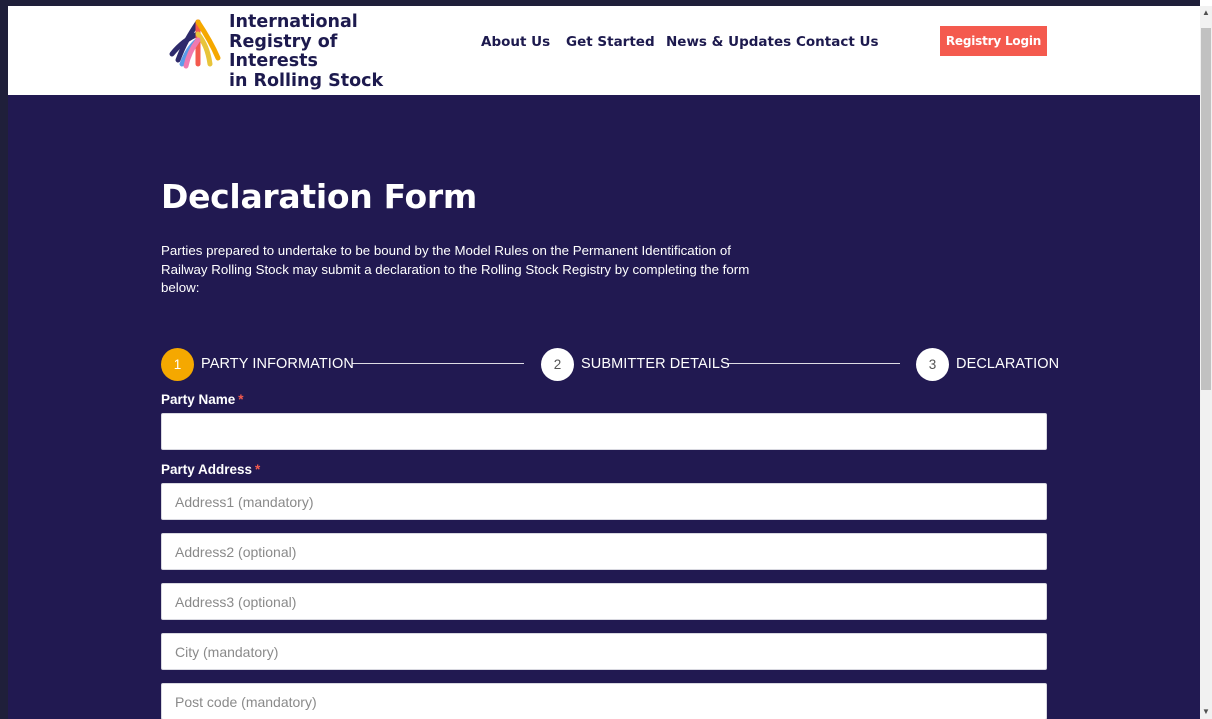 The image size is (1212, 719). I want to click on page-title: Declaration Form, so click(319, 196).